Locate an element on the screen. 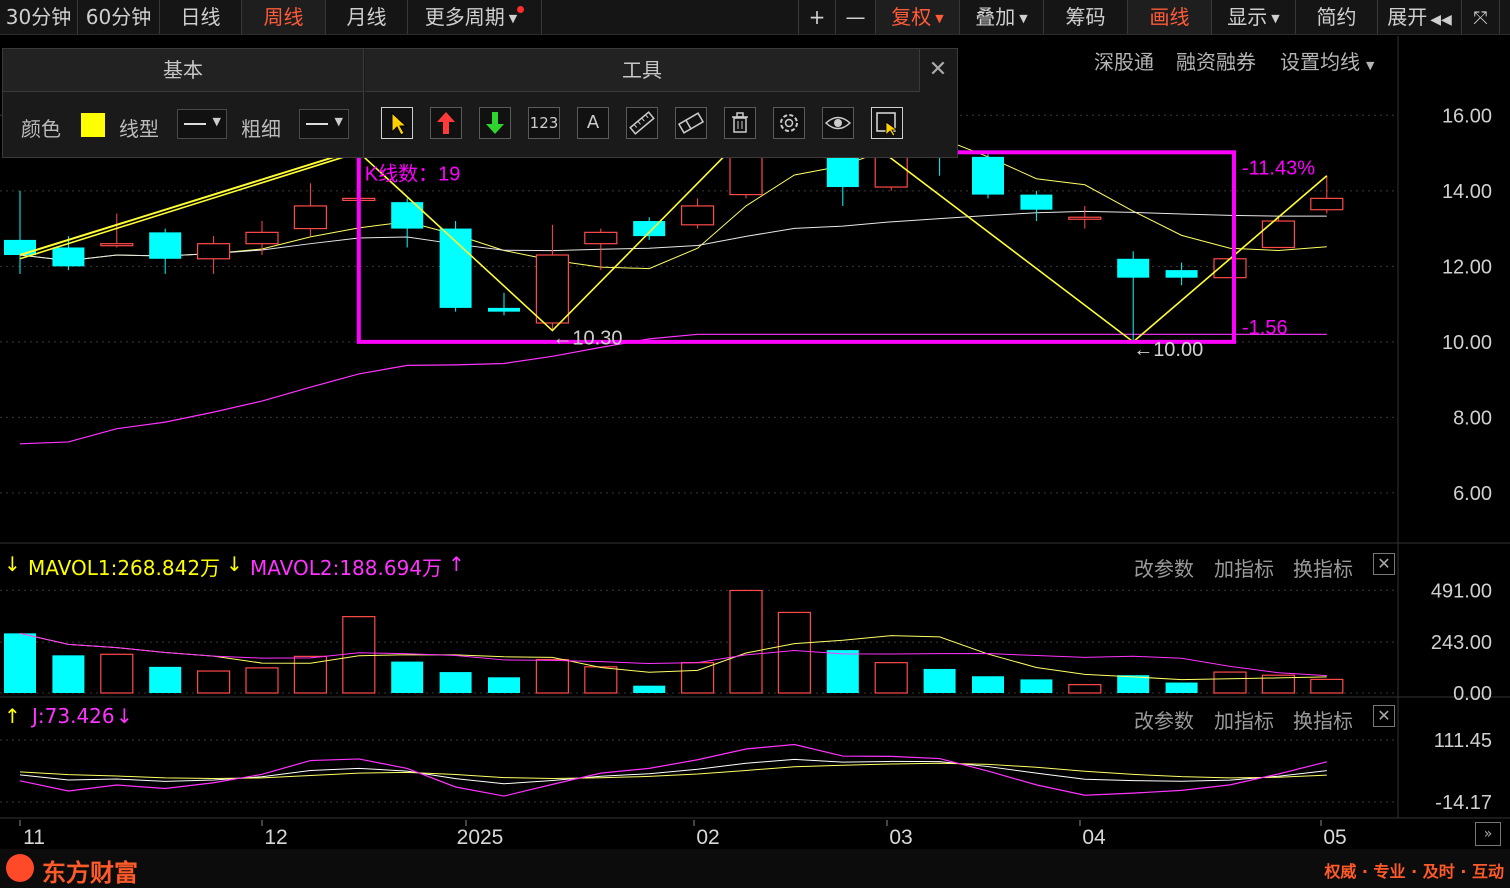 This screenshot has height=888, width=1510. eye-icon is located at coordinates (838, 123).